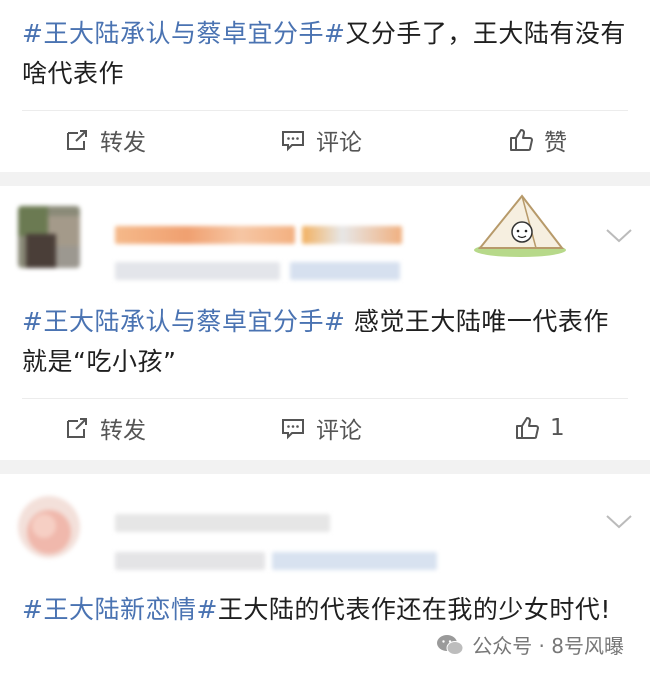 The height and width of the screenshot is (677, 650). Describe the element at coordinates (325, 110) in the screenshot. I see `post-1-divider` at that location.